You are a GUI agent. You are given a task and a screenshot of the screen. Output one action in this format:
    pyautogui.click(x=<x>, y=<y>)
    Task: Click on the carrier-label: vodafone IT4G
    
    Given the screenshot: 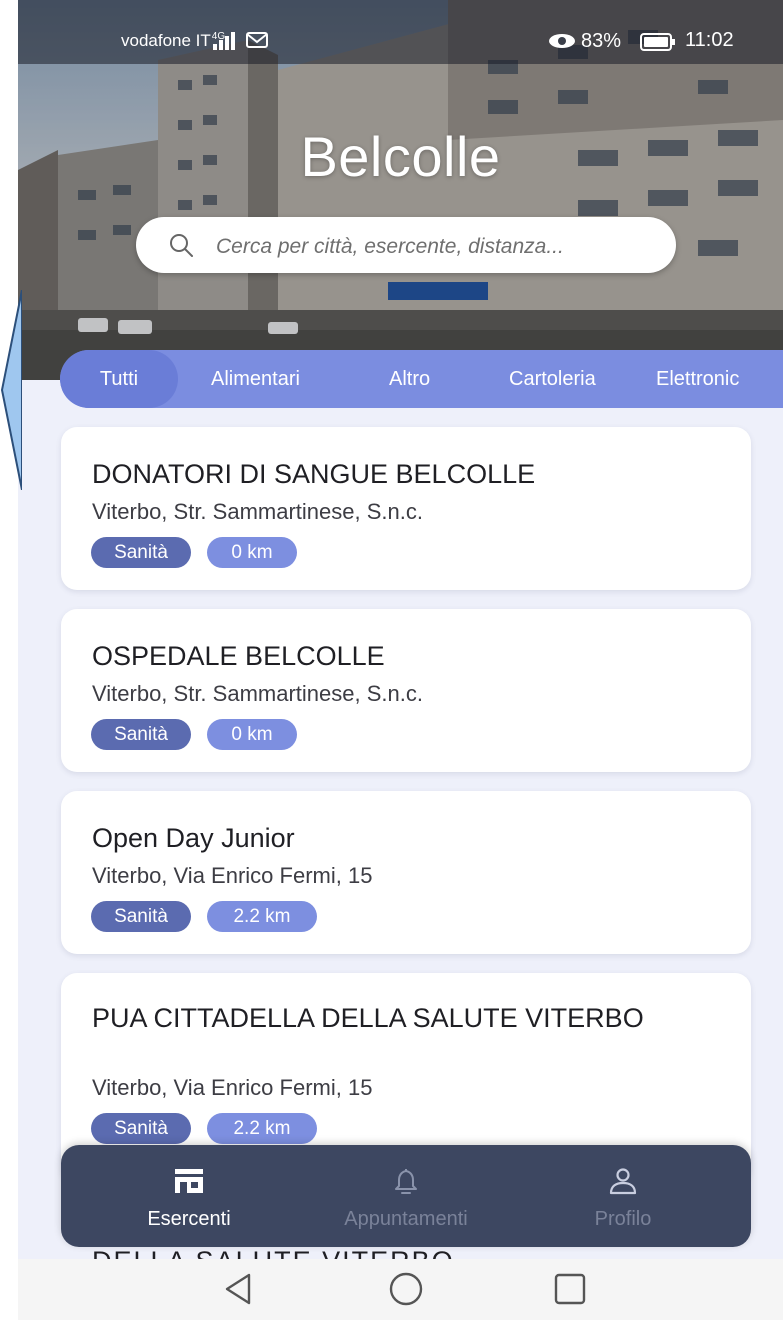 What is the action you would take?
    pyautogui.click(x=173, y=40)
    